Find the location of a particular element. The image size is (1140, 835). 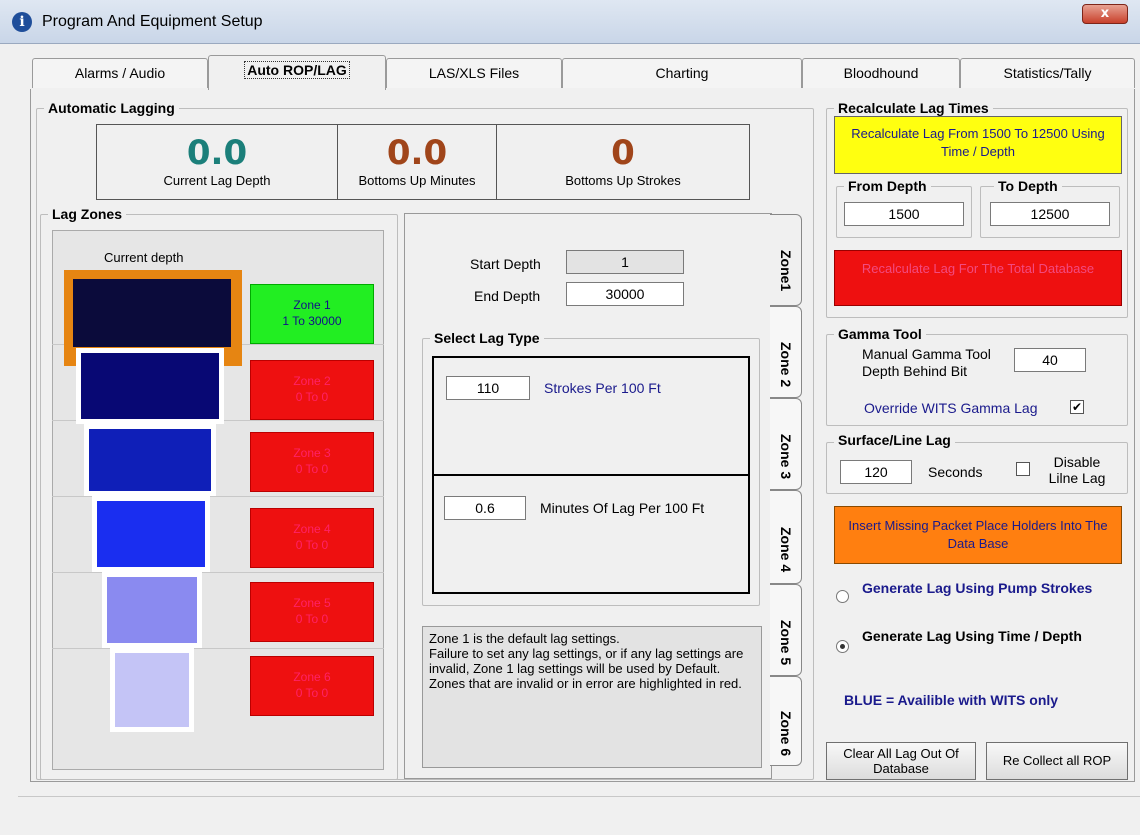

automatic-lagging-title: Automatic Lagging is located at coordinates (111, 108).